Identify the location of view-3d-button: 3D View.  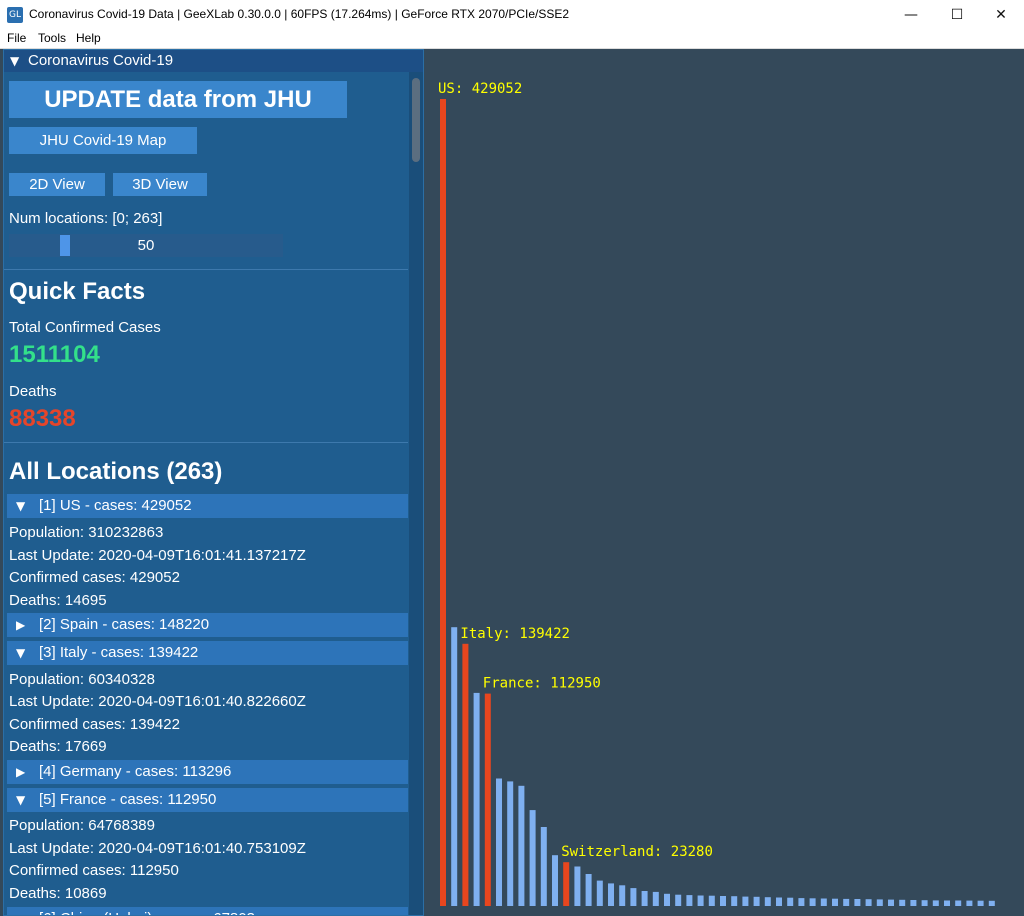
(160, 184).